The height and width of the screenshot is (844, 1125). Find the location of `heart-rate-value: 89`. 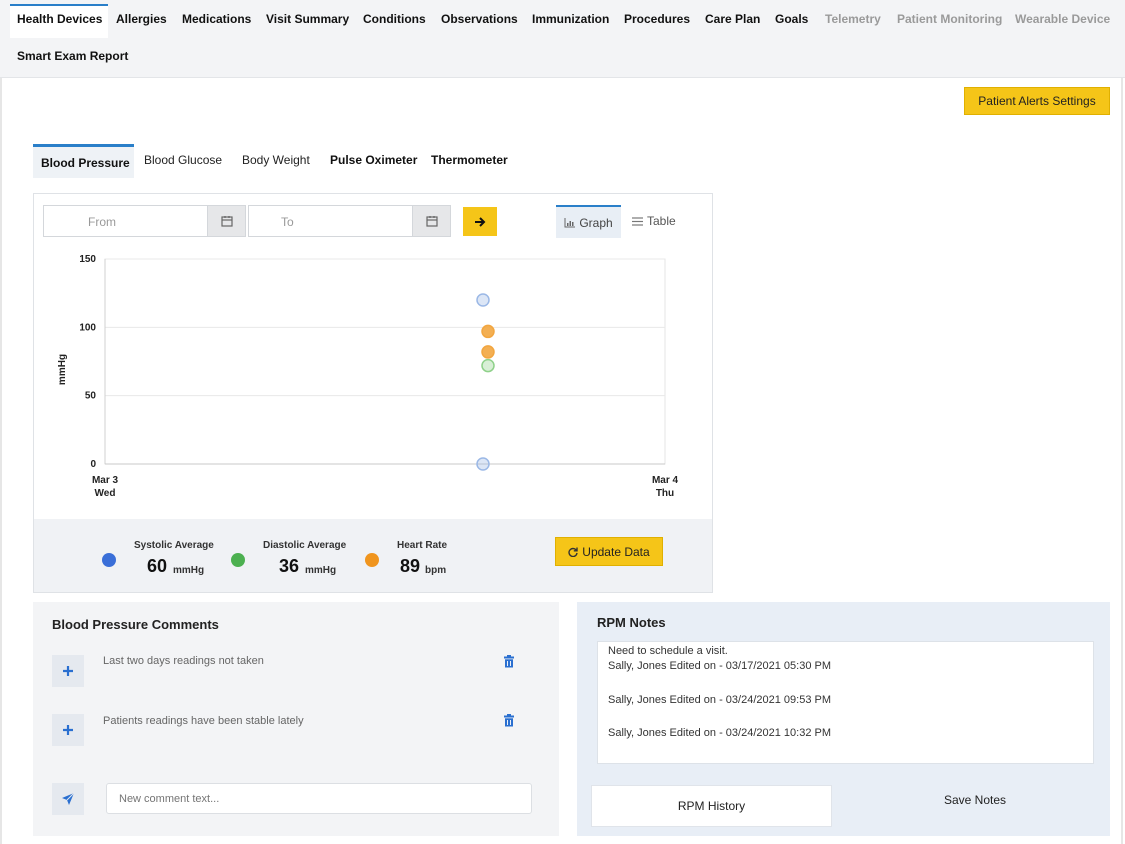

heart-rate-value: 89 is located at coordinates (410, 566).